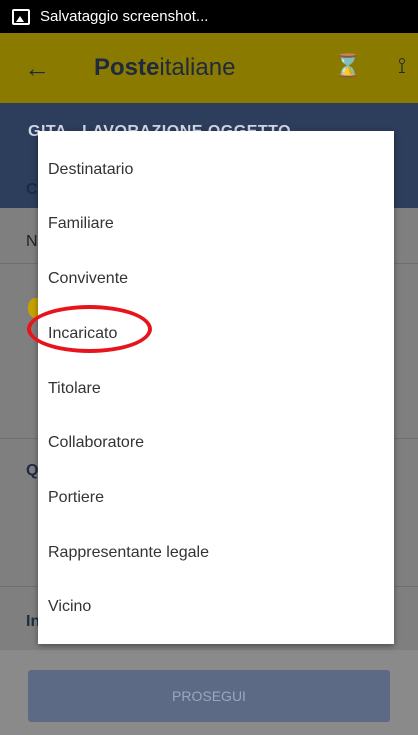 Image resolution: width=418 pixels, height=735 pixels. What do you see at coordinates (347, 66) in the screenshot?
I see `hourglass-icon: ⌛` at bounding box center [347, 66].